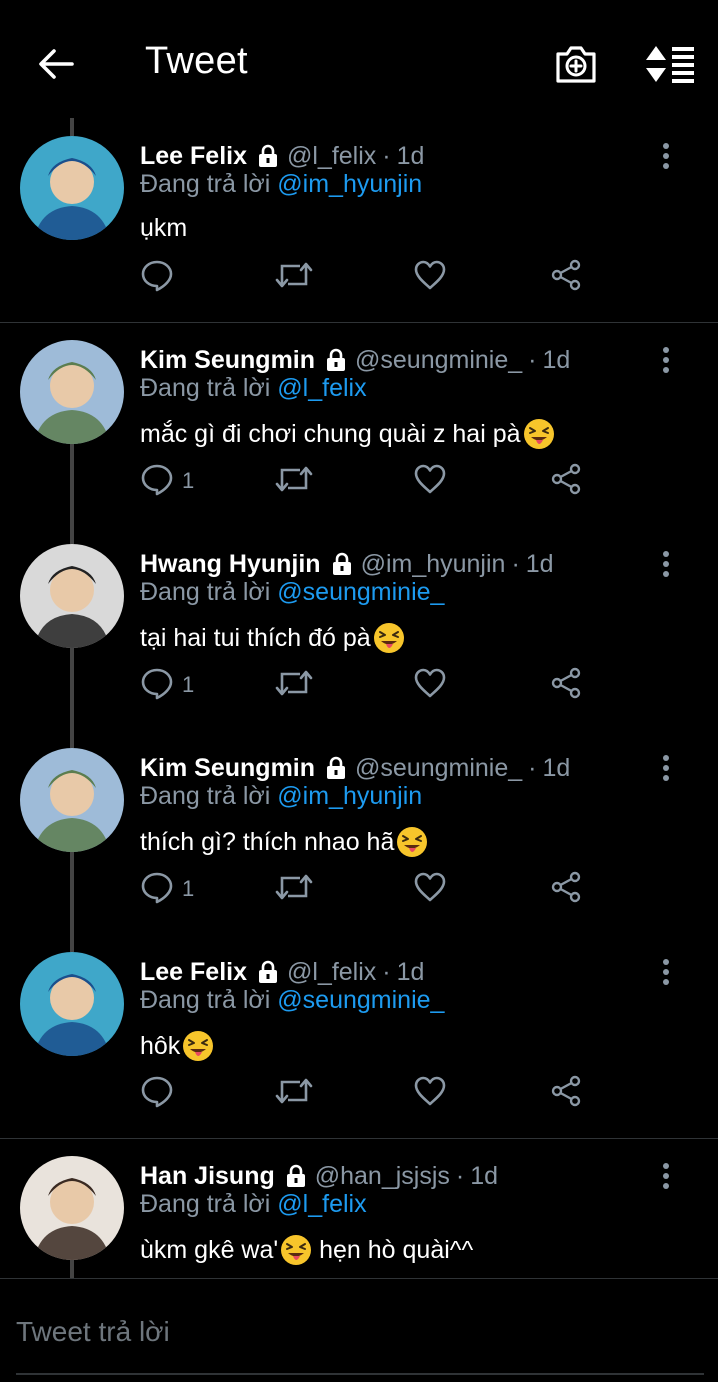 The width and height of the screenshot is (718, 1382). I want to click on reply-input, so click(361, 1332).